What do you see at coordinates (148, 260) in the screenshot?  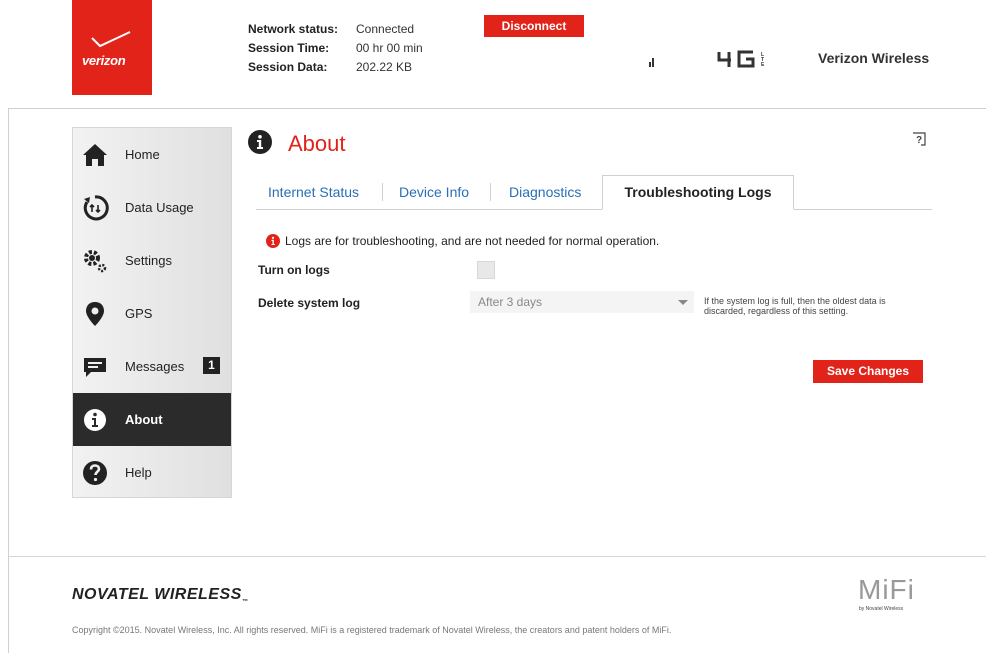 I see `sidebar-item-label: Settings` at bounding box center [148, 260].